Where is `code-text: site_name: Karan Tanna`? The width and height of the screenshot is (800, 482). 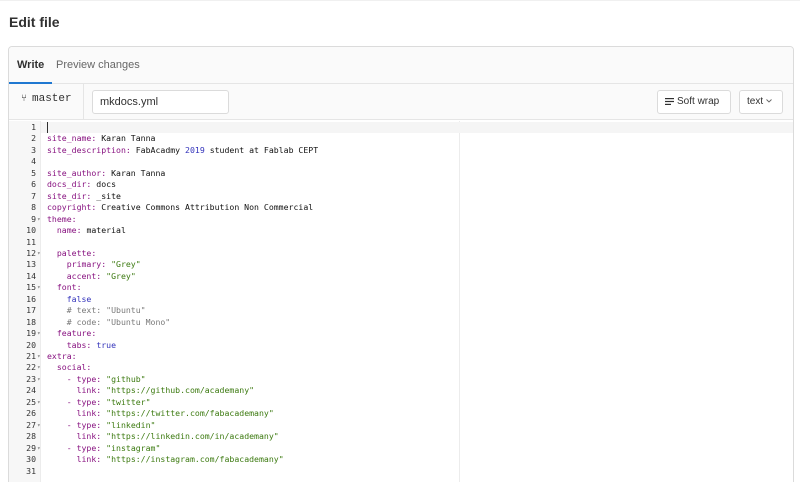
code-text: site_name: Karan Tanna is located at coordinates (101, 138).